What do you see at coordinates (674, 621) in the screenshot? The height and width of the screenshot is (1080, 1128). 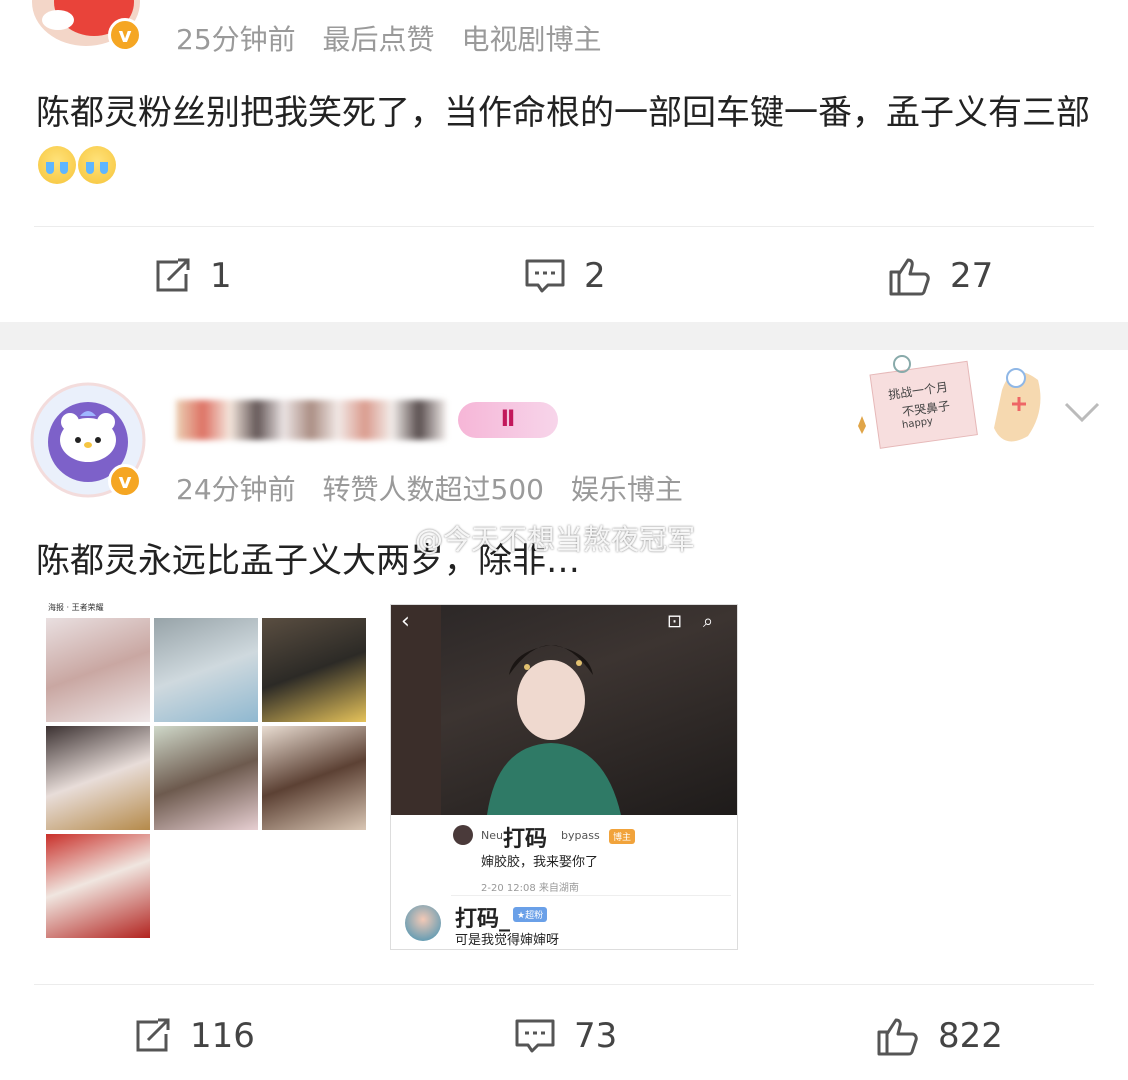 I see `image-search-icon: ⊡` at bounding box center [674, 621].